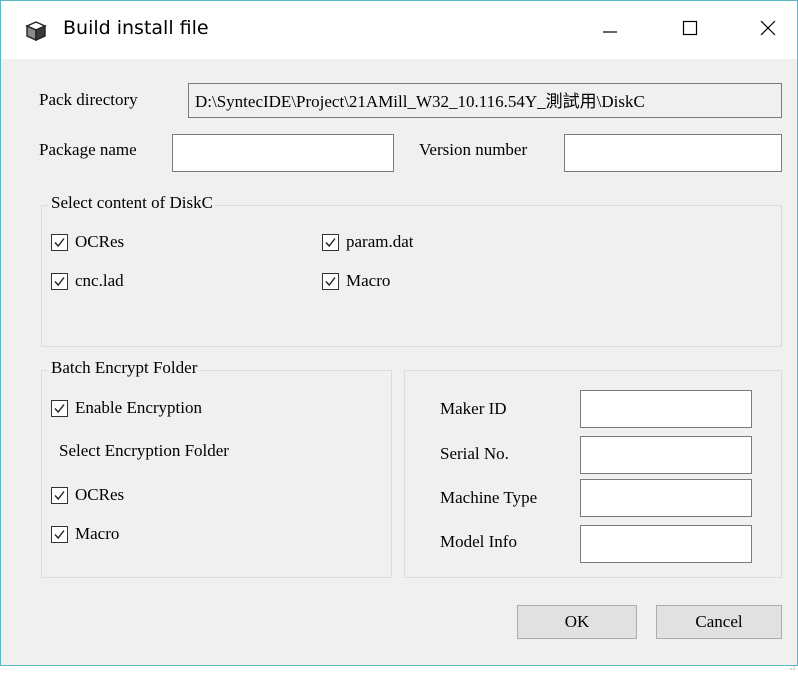 The image size is (798, 675). Describe the element at coordinates (577, 622) in the screenshot. I see `ok-button: OK` at that location.